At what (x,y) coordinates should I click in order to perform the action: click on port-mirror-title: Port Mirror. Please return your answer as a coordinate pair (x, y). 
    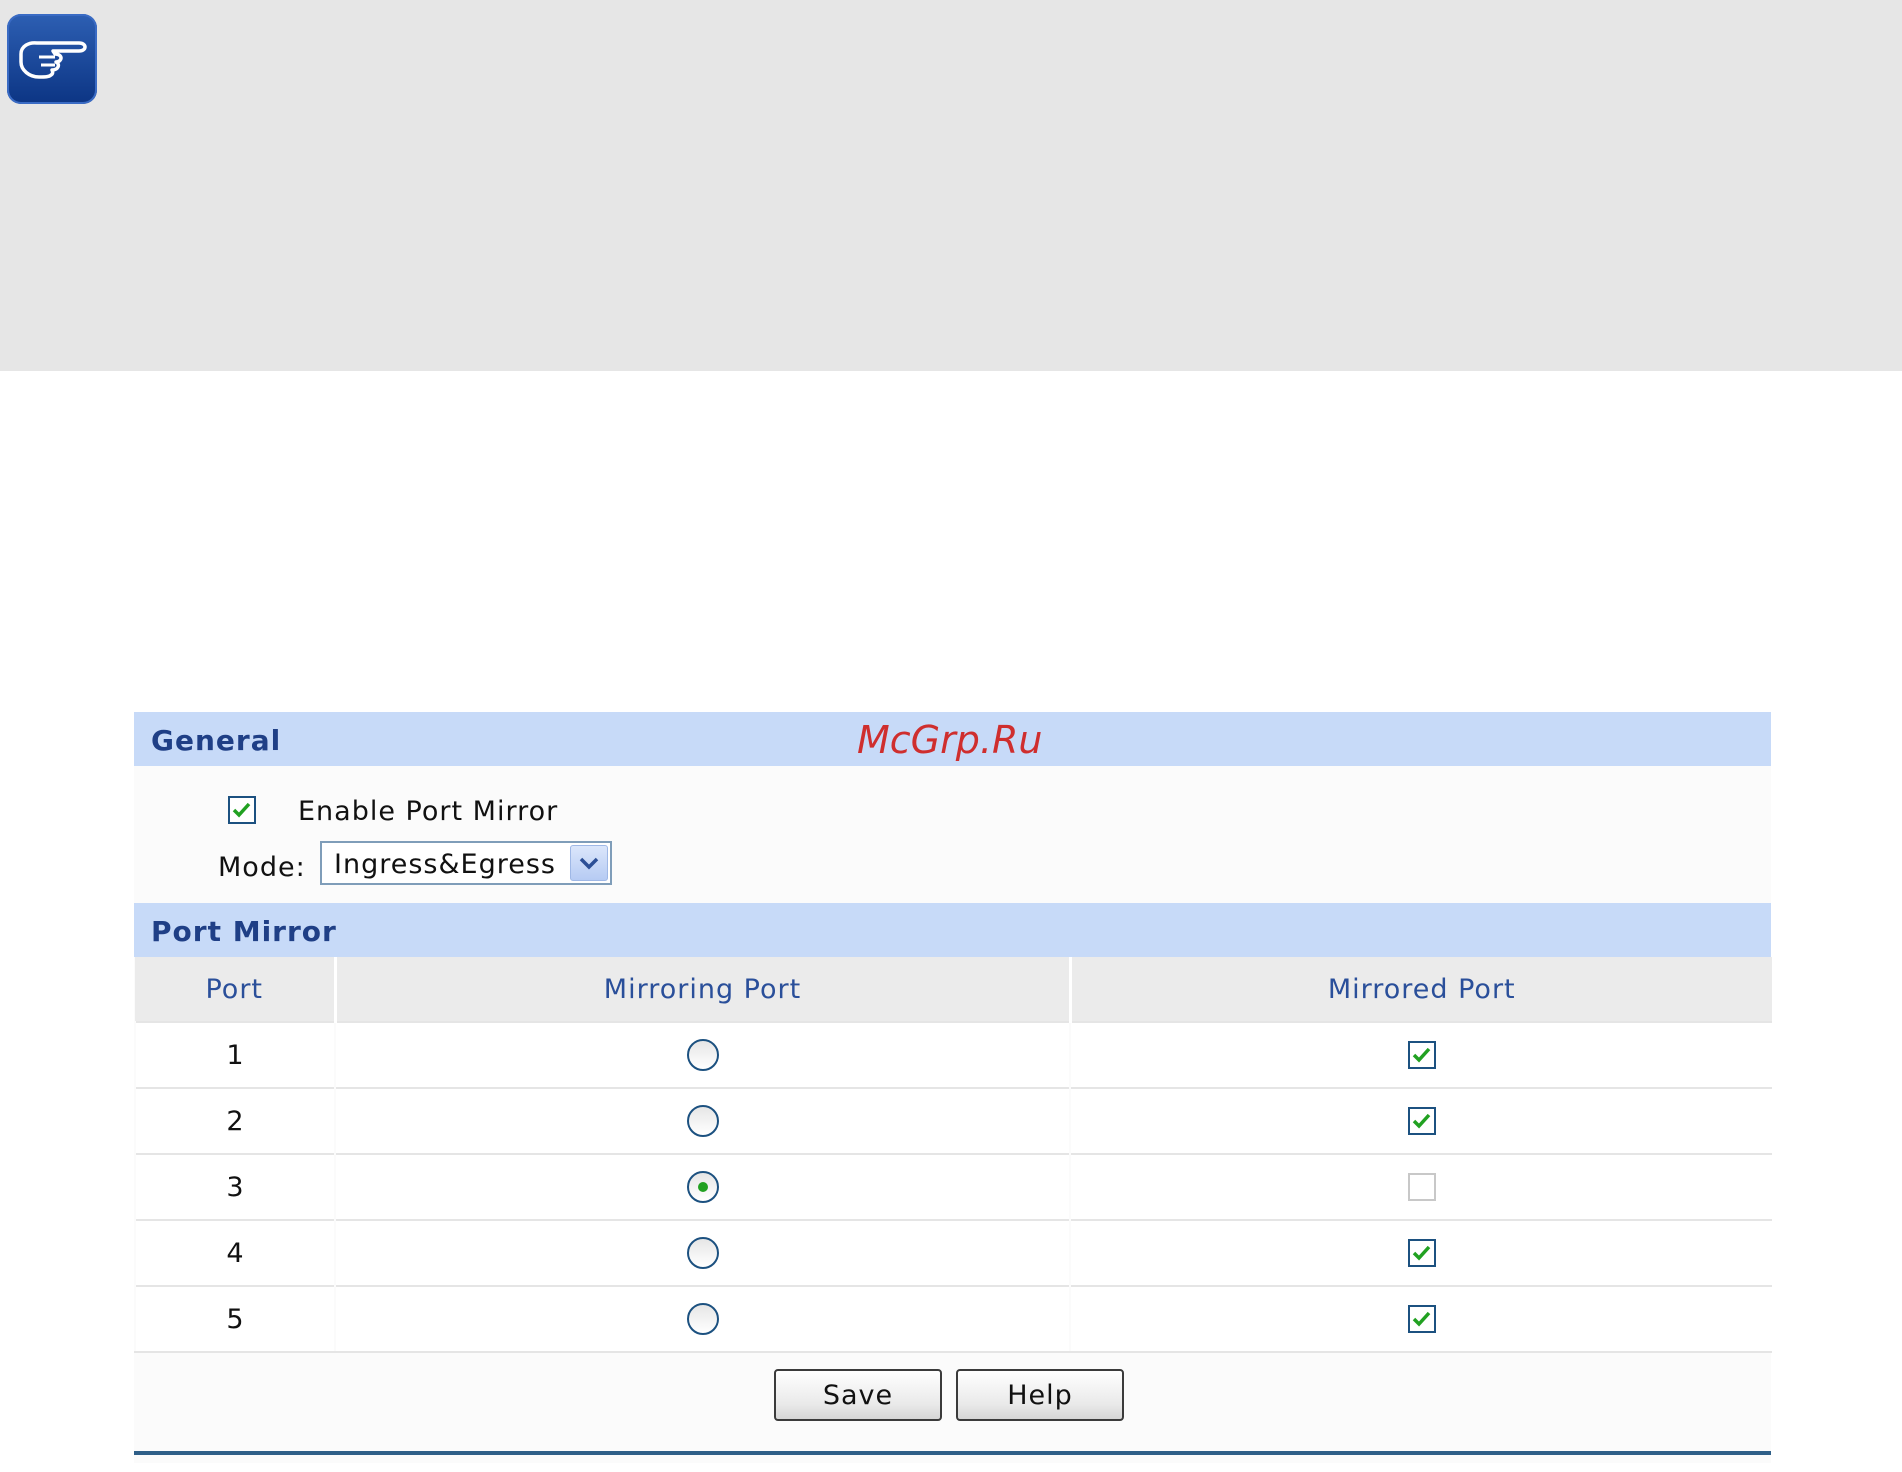
    Looking at the image, I should click on (244, 931).